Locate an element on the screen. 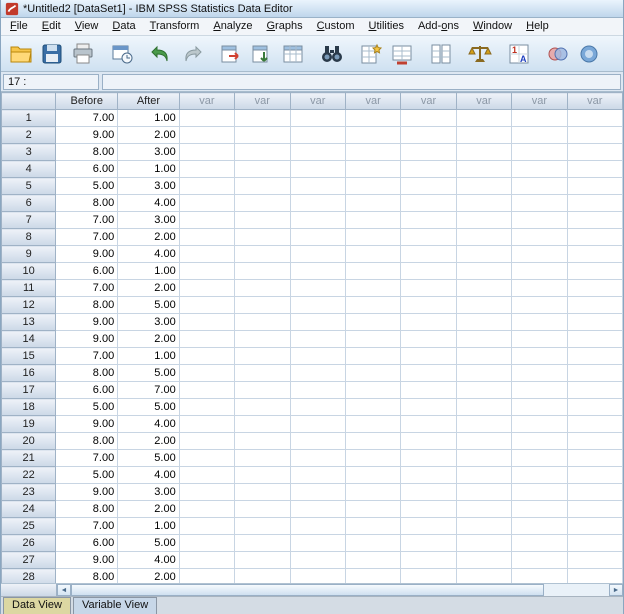 This screenshot has width=624, height=614. row-number: 3 is located at coordinates (29, 152).